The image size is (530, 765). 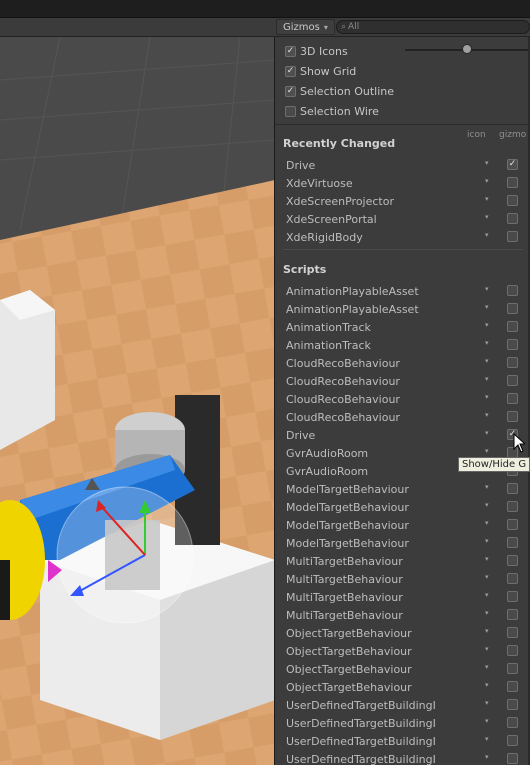 What do you see at coordinates (305, 27) in the screenshot?
I see `gizmos-dropdown-button: Gizmos ▾` at bounding box center [305, 27].